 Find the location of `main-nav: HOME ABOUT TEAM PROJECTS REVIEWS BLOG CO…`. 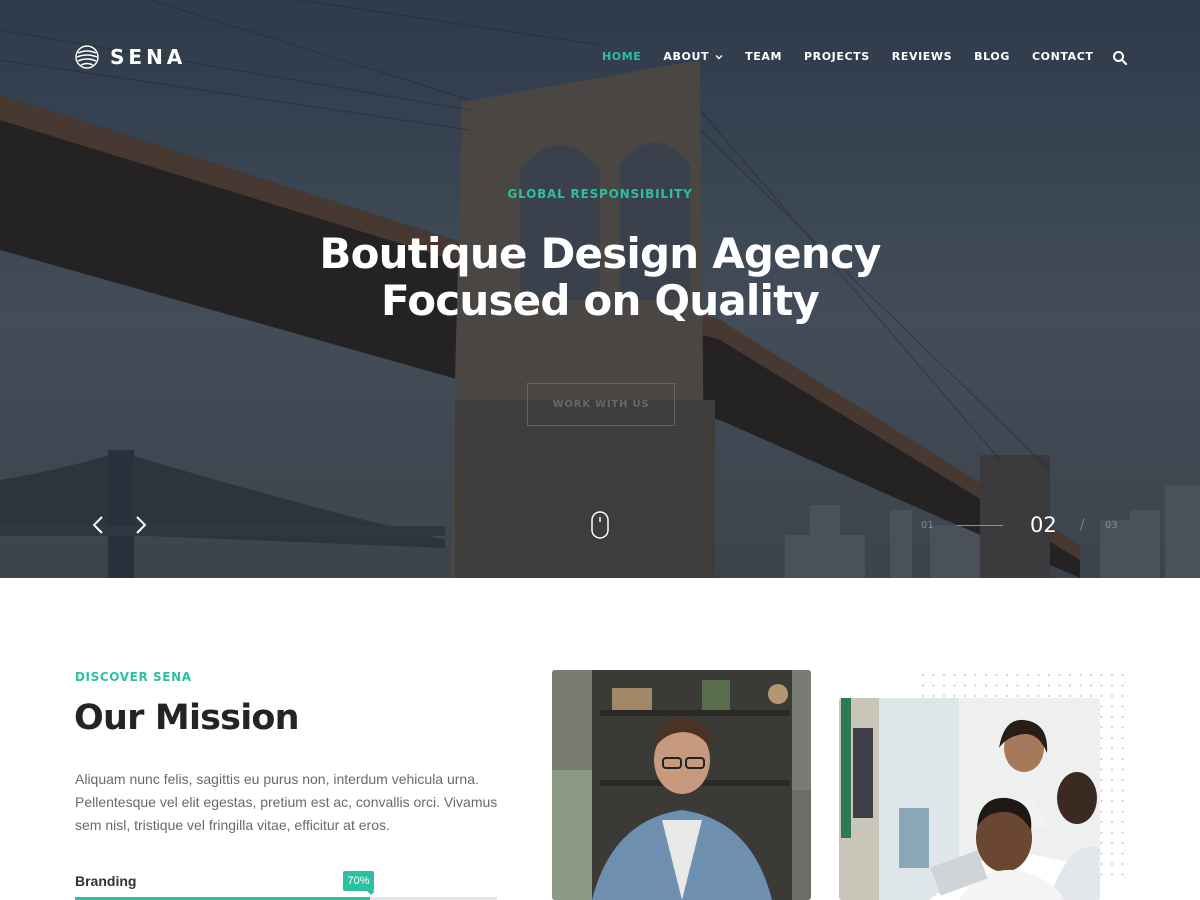

main-nav: HOME ABOUT TEAM PROJECTS REVIEWS BLOG CO… is located at coordinates (859, 56).